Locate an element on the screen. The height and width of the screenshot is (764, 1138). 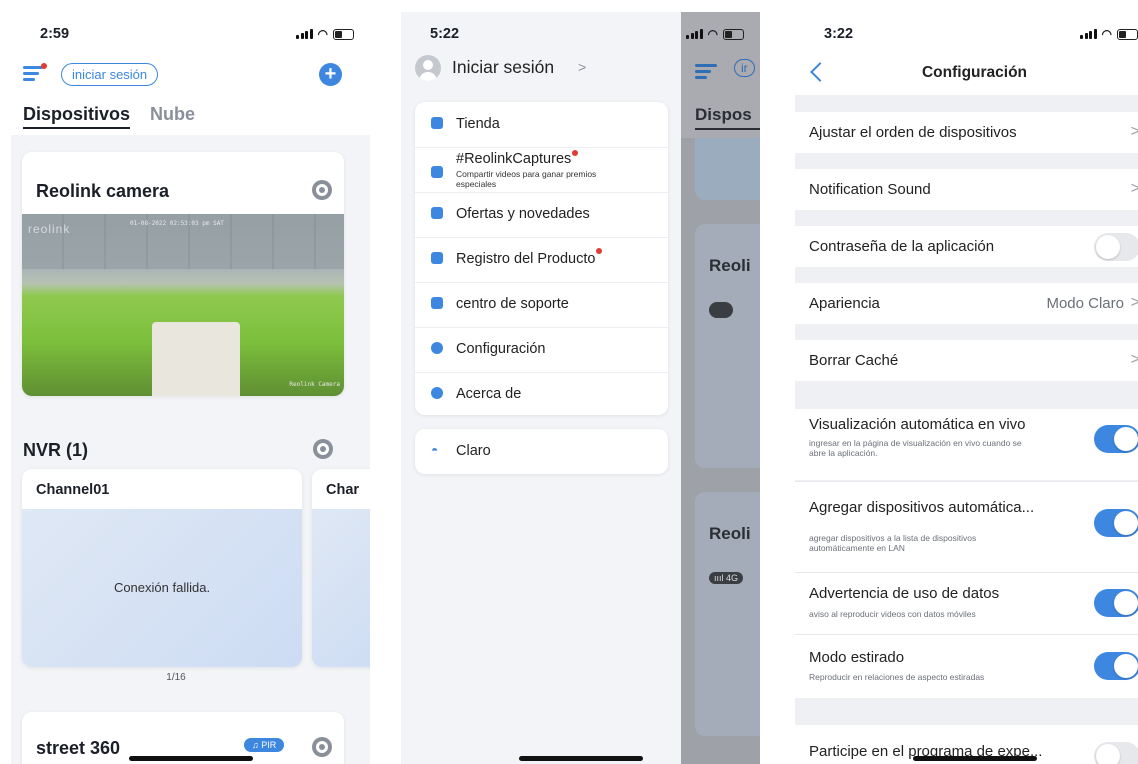
document-icon is located at coordinates (437, 258).